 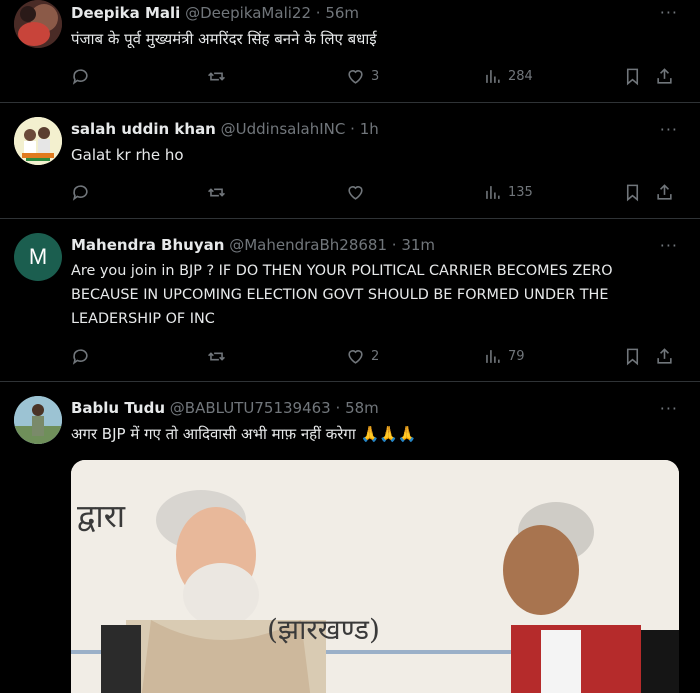 I want to click on like-count: 3, so click(x=375, y=76).